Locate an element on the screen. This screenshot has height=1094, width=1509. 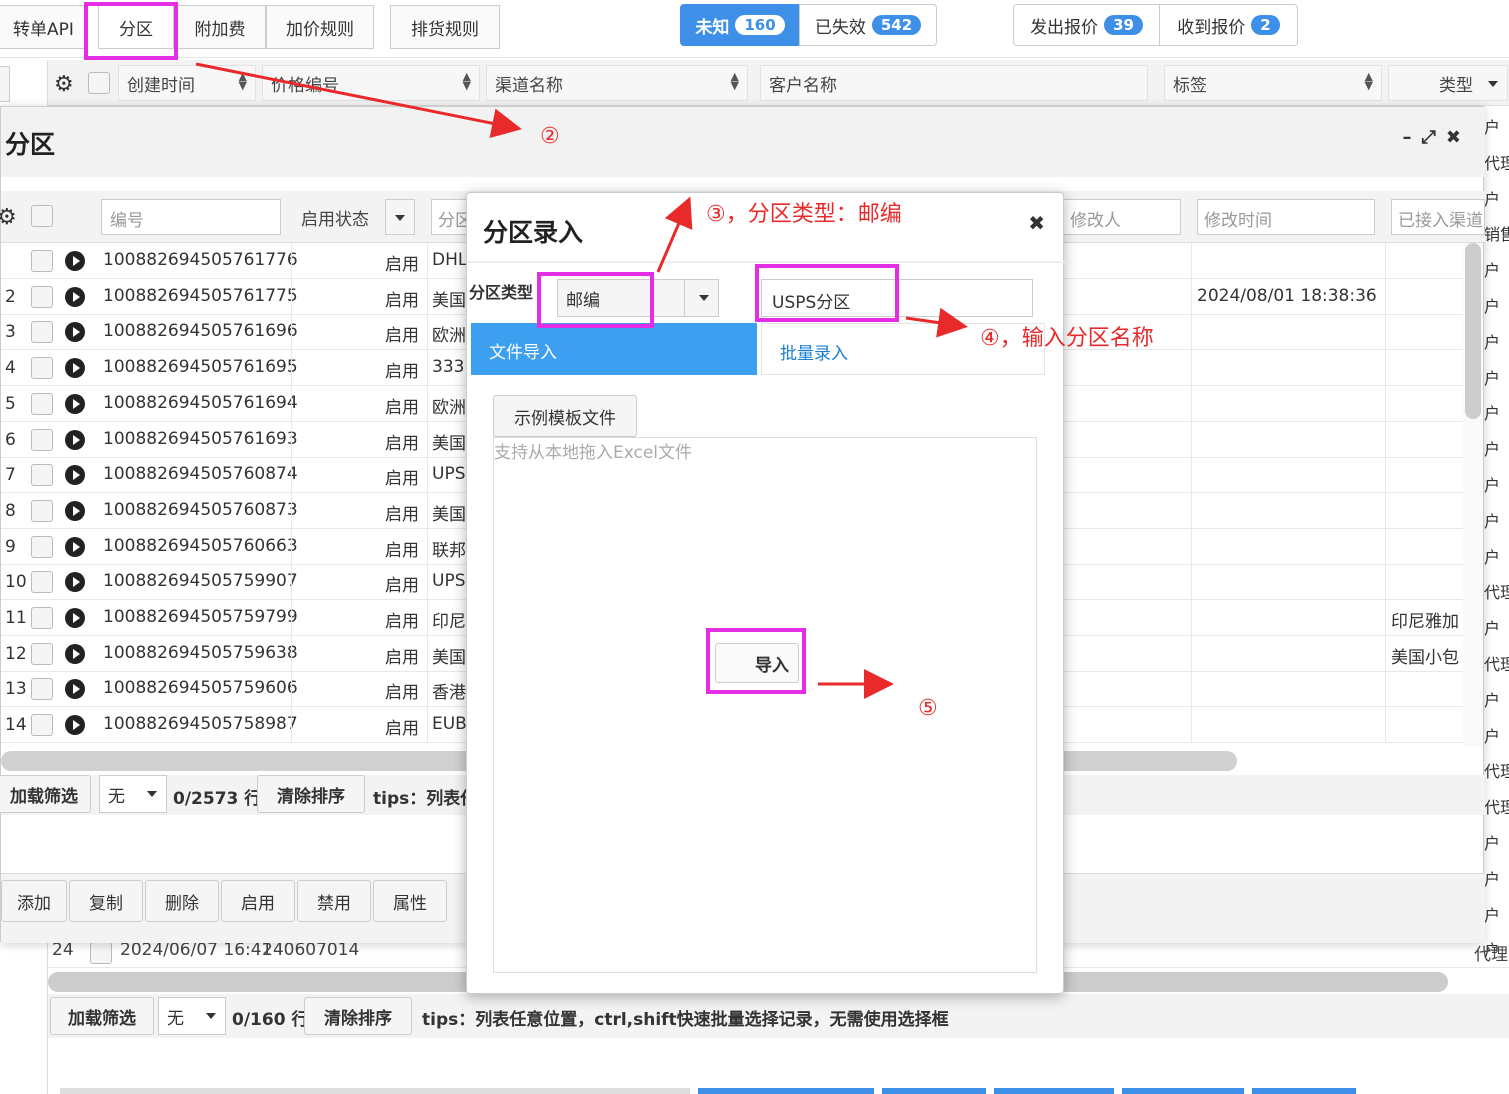
col-channel-name: 渠道名称 ▲ ▼ is located at coordinates (617, 83).